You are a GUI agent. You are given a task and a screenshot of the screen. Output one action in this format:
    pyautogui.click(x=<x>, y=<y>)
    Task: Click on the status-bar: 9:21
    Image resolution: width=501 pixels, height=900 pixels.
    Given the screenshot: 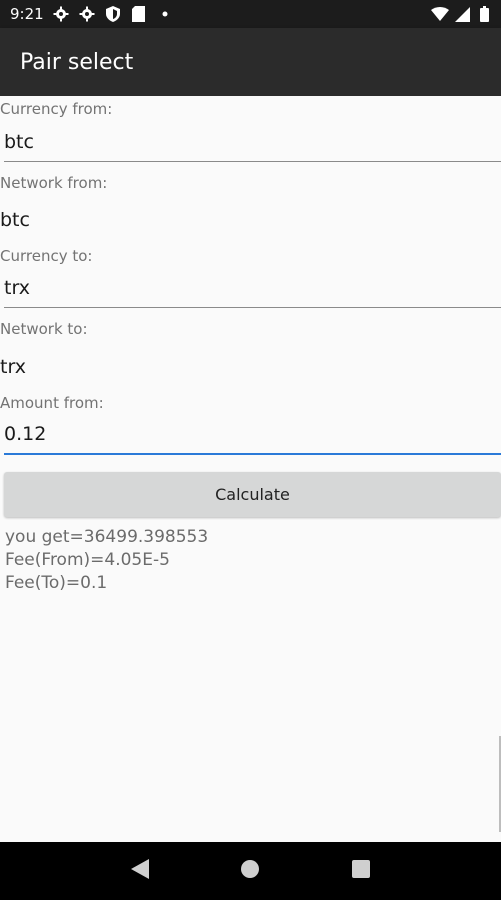 What is the action you would take?
    pyautogui.click(x=250, y=14)
    